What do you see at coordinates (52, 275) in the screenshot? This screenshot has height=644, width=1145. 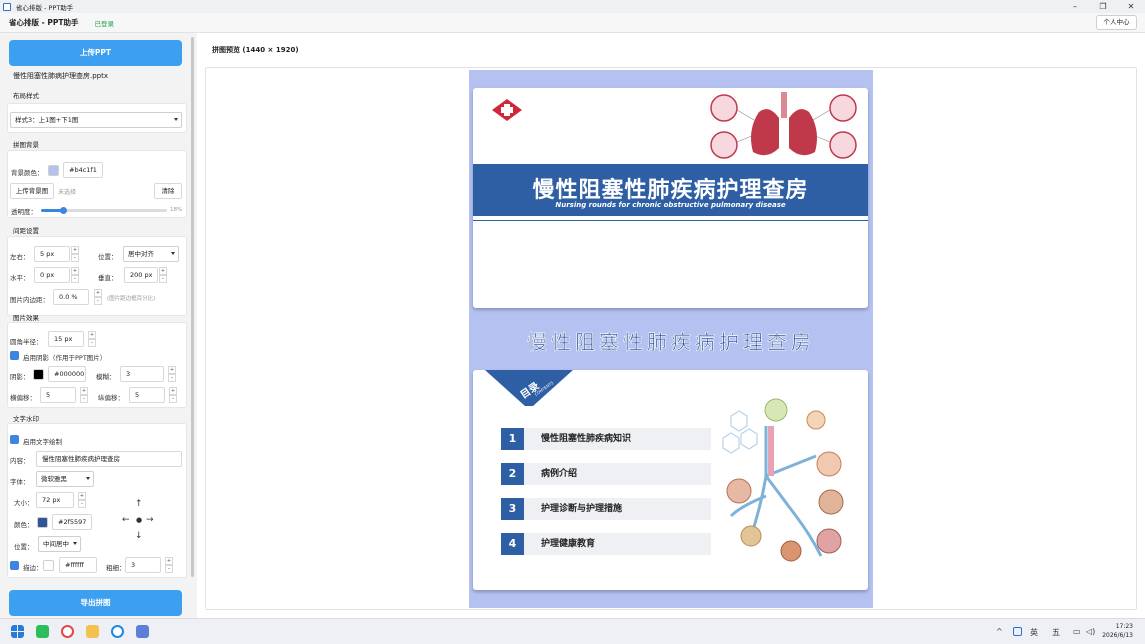 I see `horizontal-input: 0 px` at bounding box center [52, 275].